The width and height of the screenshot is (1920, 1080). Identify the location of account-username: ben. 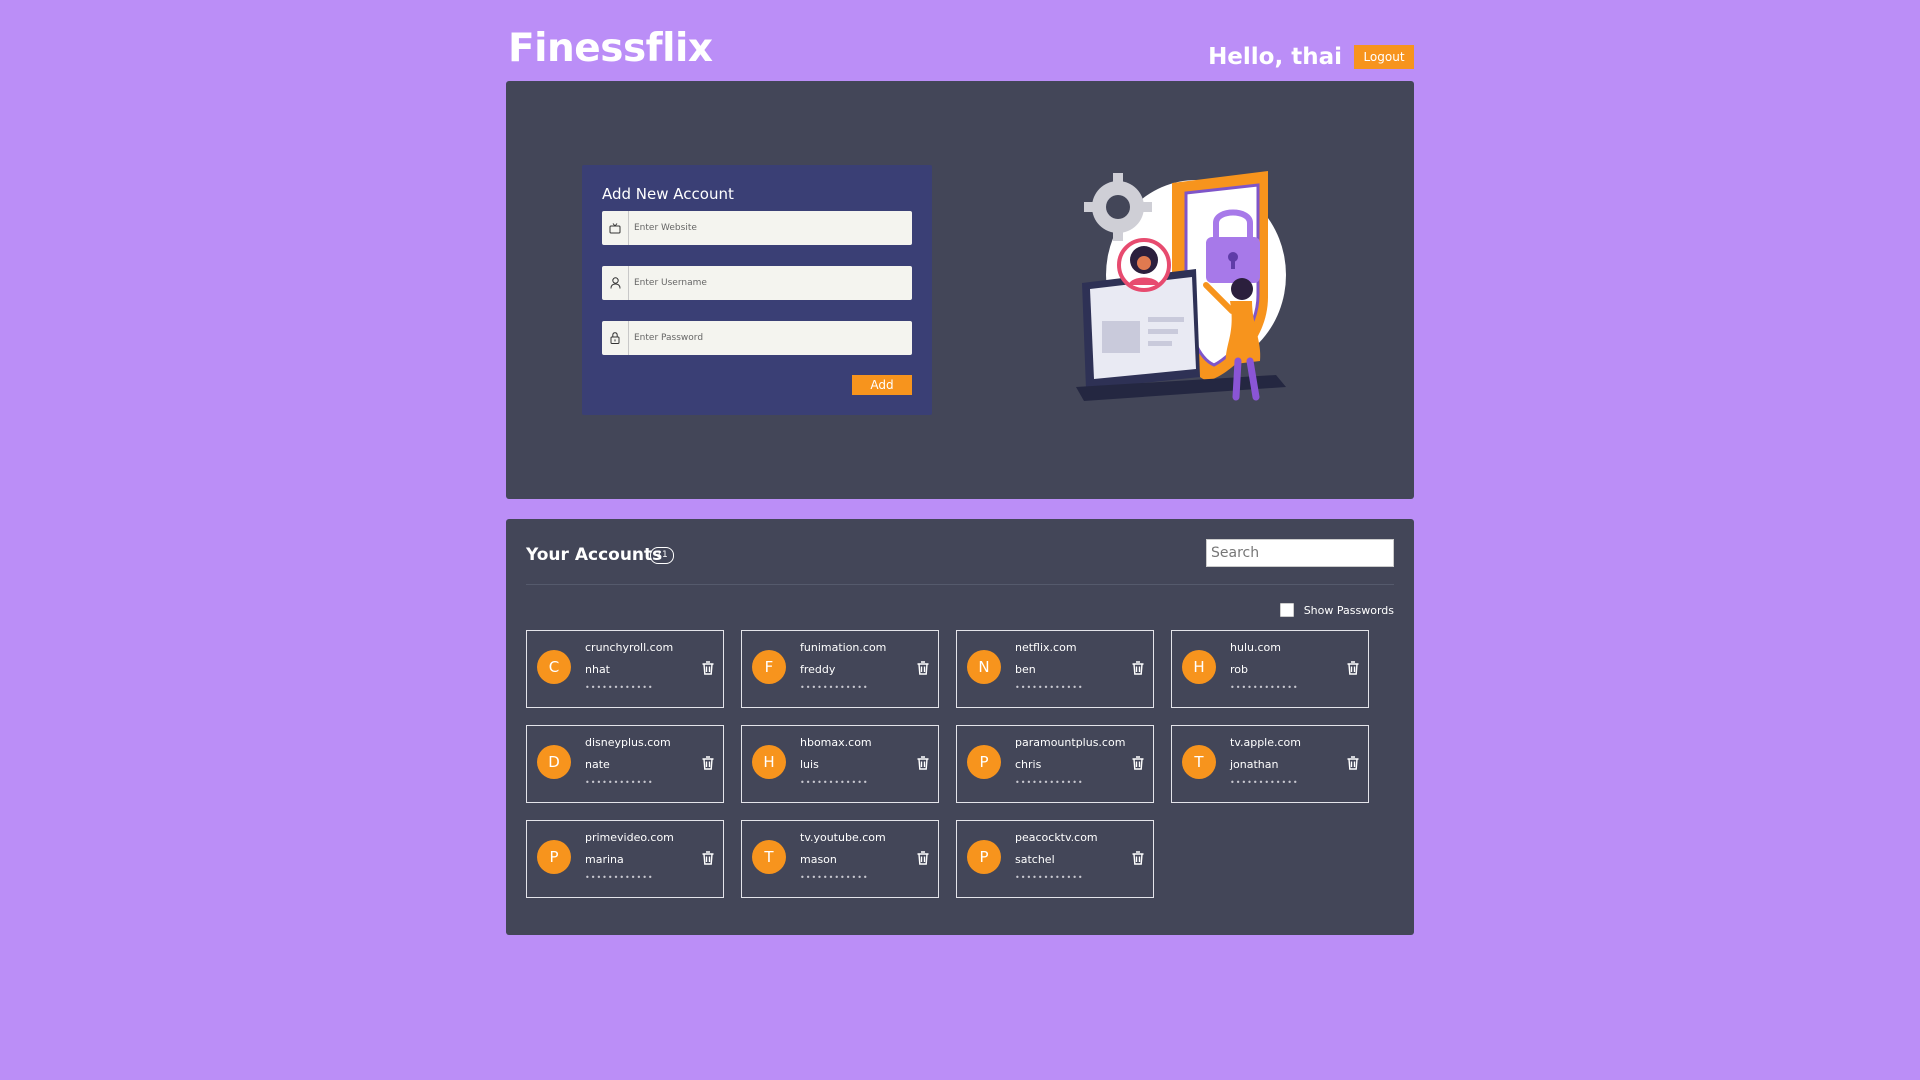
(1025, 669).